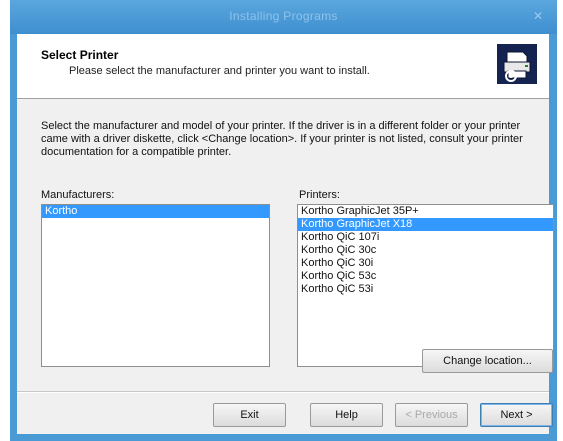 The image size is (563, 441). What do you see at coordinates (78, 195) in the screenshot?
I see `manufacturers-label: Manufacturers:` at bounding box center [78, 195].